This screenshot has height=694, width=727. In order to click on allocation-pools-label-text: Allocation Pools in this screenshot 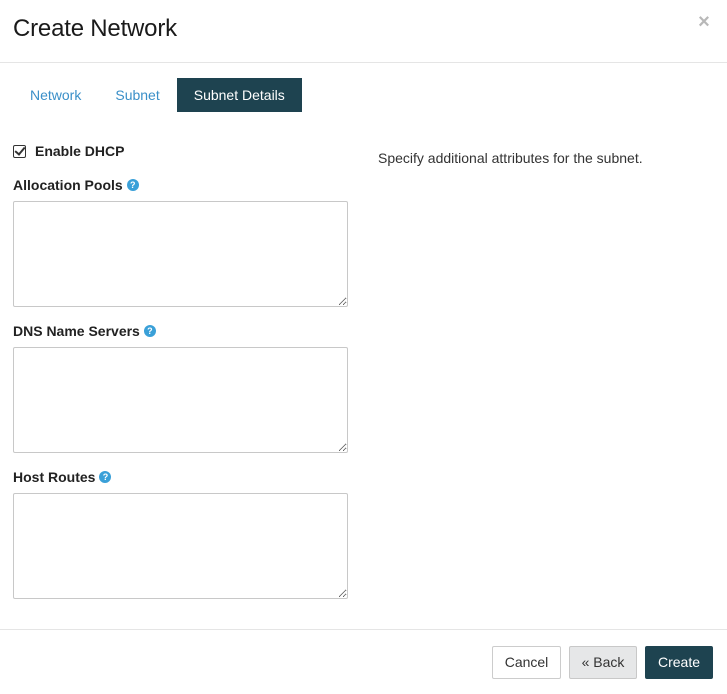, I will do `click(68, 185)`.